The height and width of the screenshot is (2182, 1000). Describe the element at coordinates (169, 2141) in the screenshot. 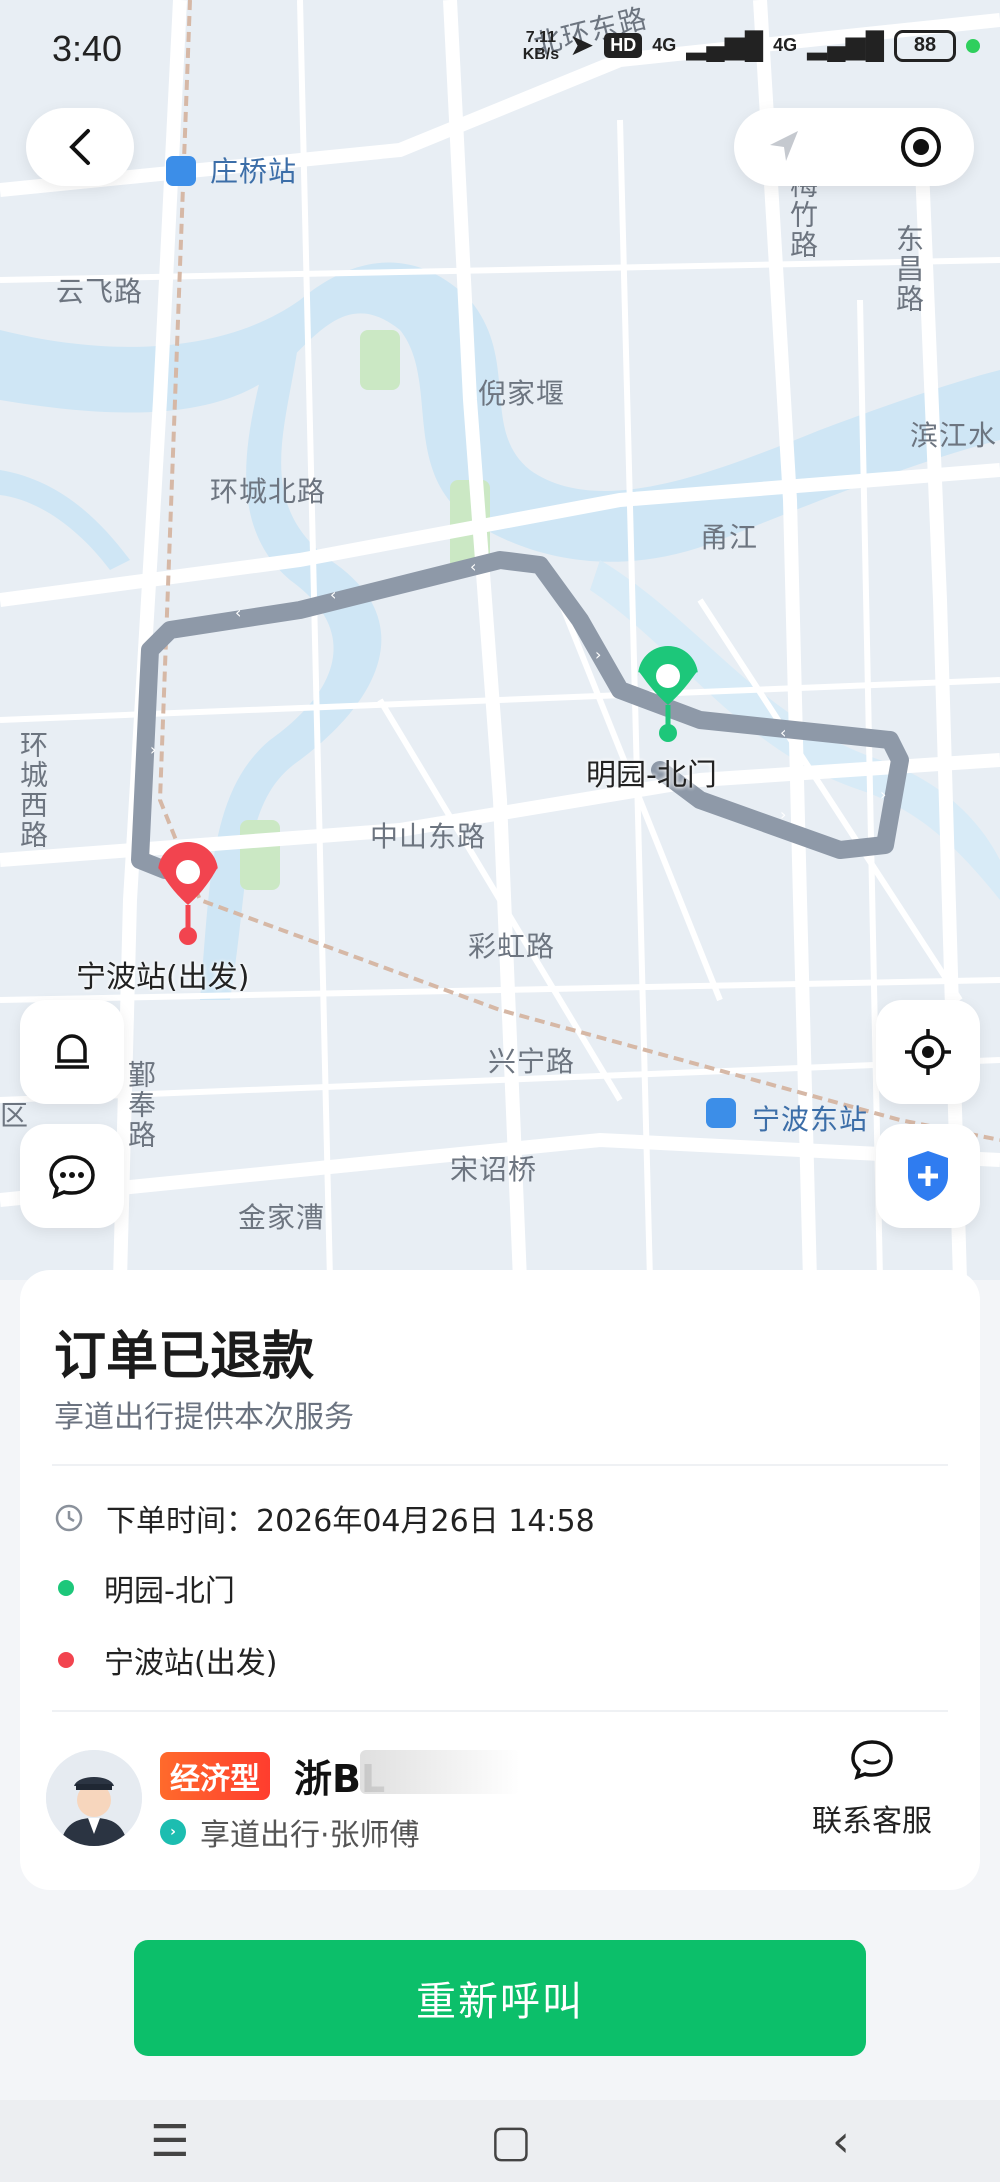

I see `menu-icon: ☰` at that location.